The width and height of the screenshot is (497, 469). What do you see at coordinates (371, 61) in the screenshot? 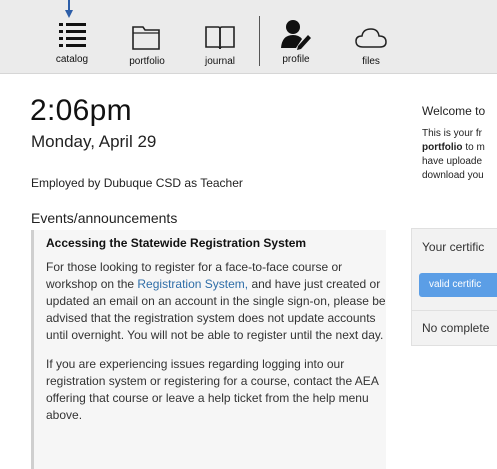
I see `toolbar-files-label: files` at bounding box center [371, 61].